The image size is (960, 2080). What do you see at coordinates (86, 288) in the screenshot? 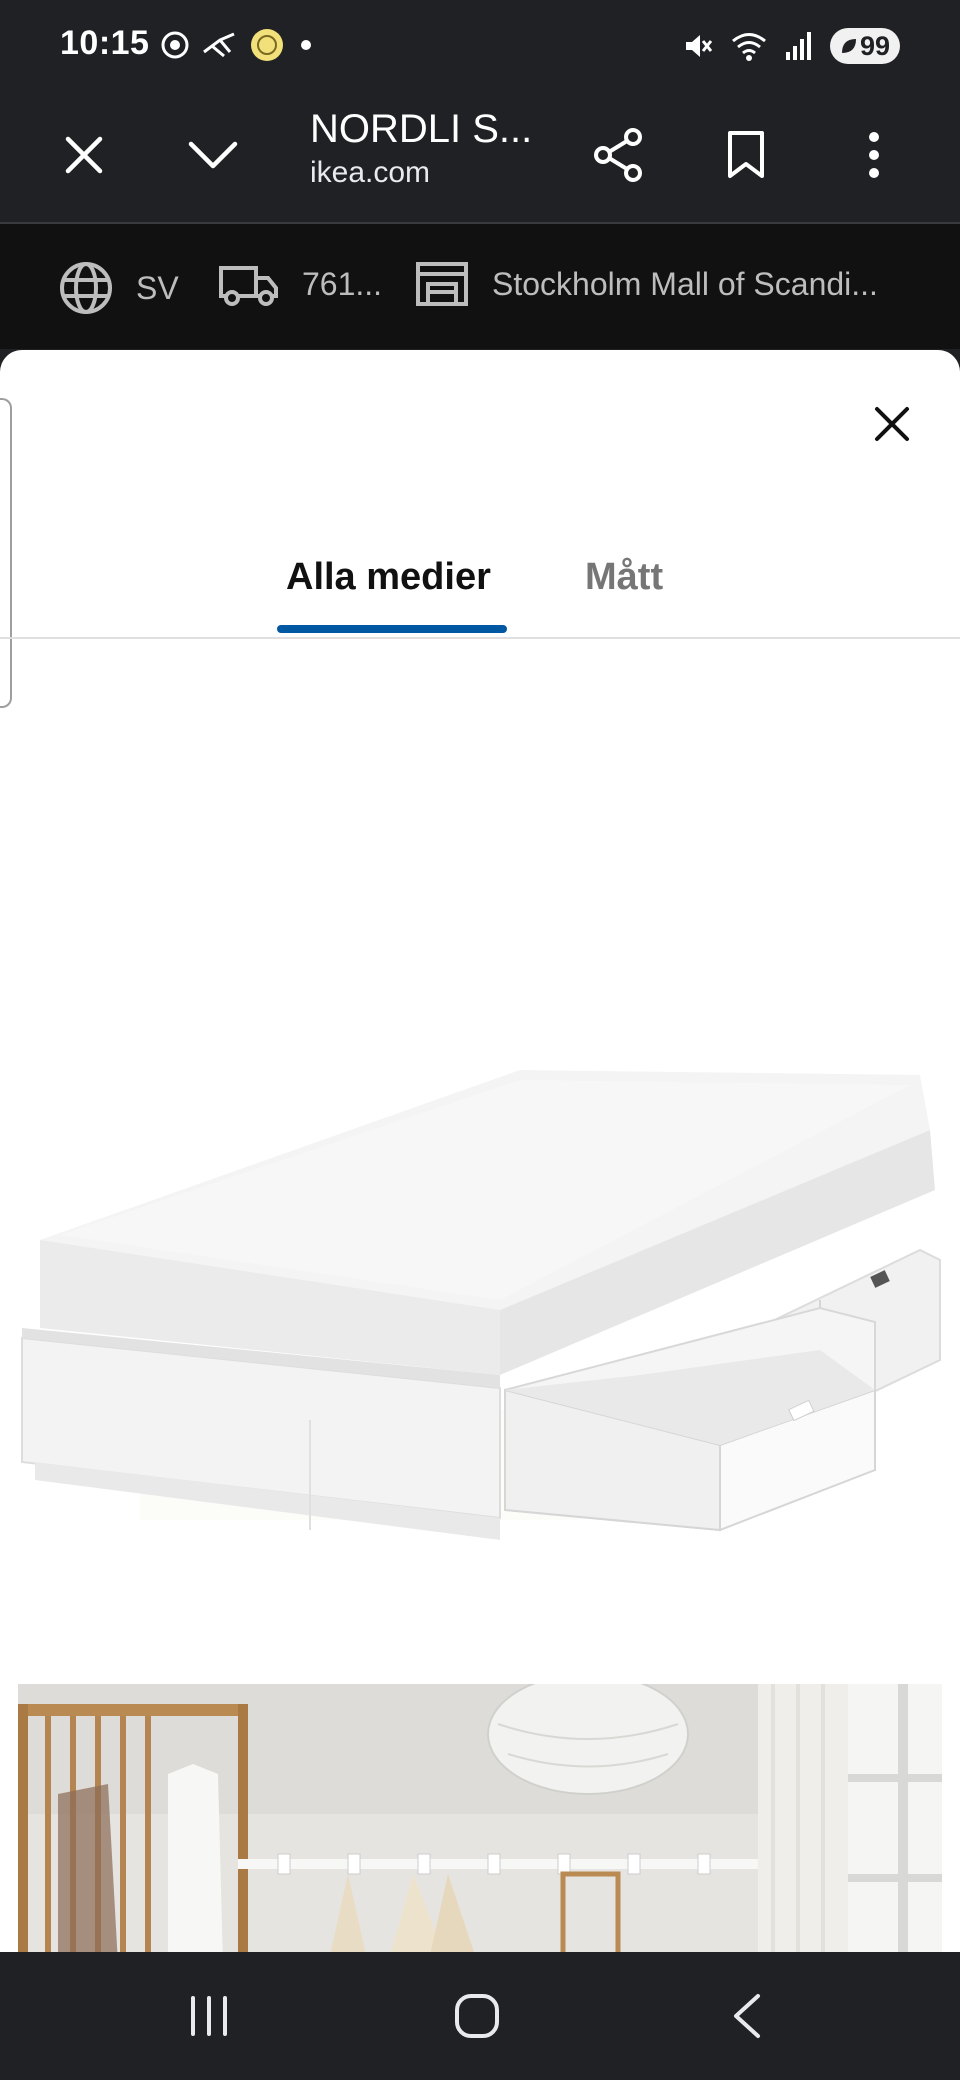
I see `globe-icon` at bounding box center [86, 288].